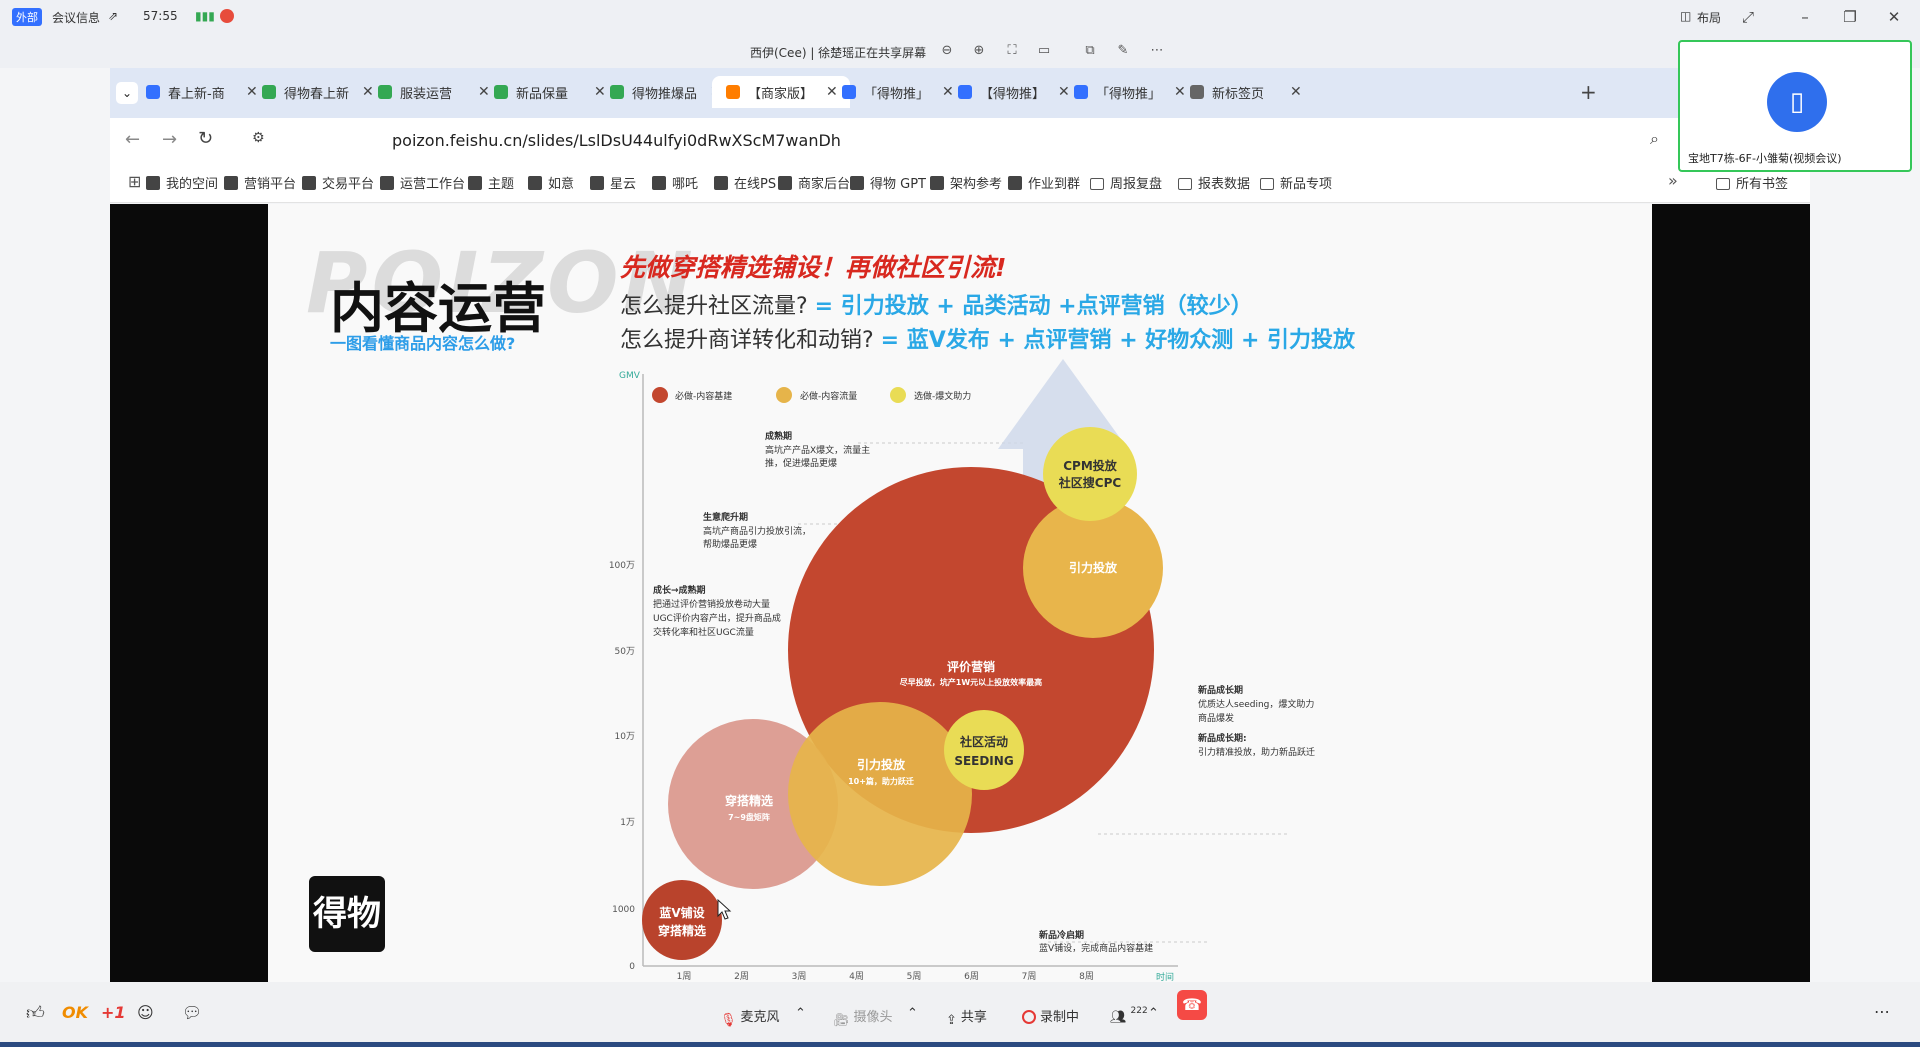 The image size is (1920, 1047). Describe the element at coordinates (1654, 139) in the screenshot. I see `zoom-magnifier-icon: ⌕` at that location.